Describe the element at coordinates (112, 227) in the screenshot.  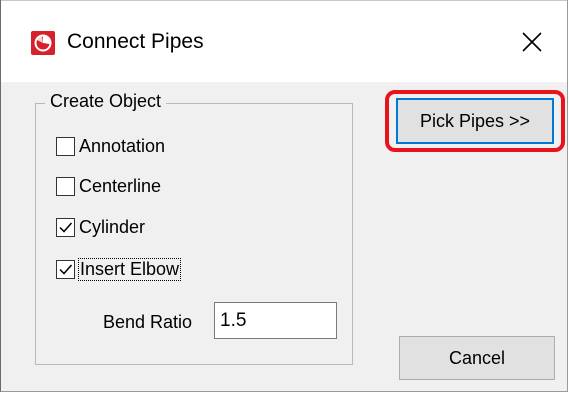
I see `cylinder-label: Cylinder` at that location.